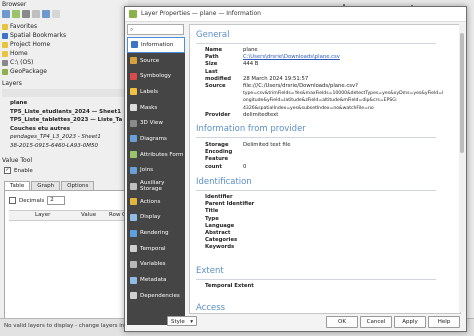  What do you see at coordinates (156, 202) in the screenshot?
I see `sidebar-item-actions: Actions` at bounding box center [156, 202].